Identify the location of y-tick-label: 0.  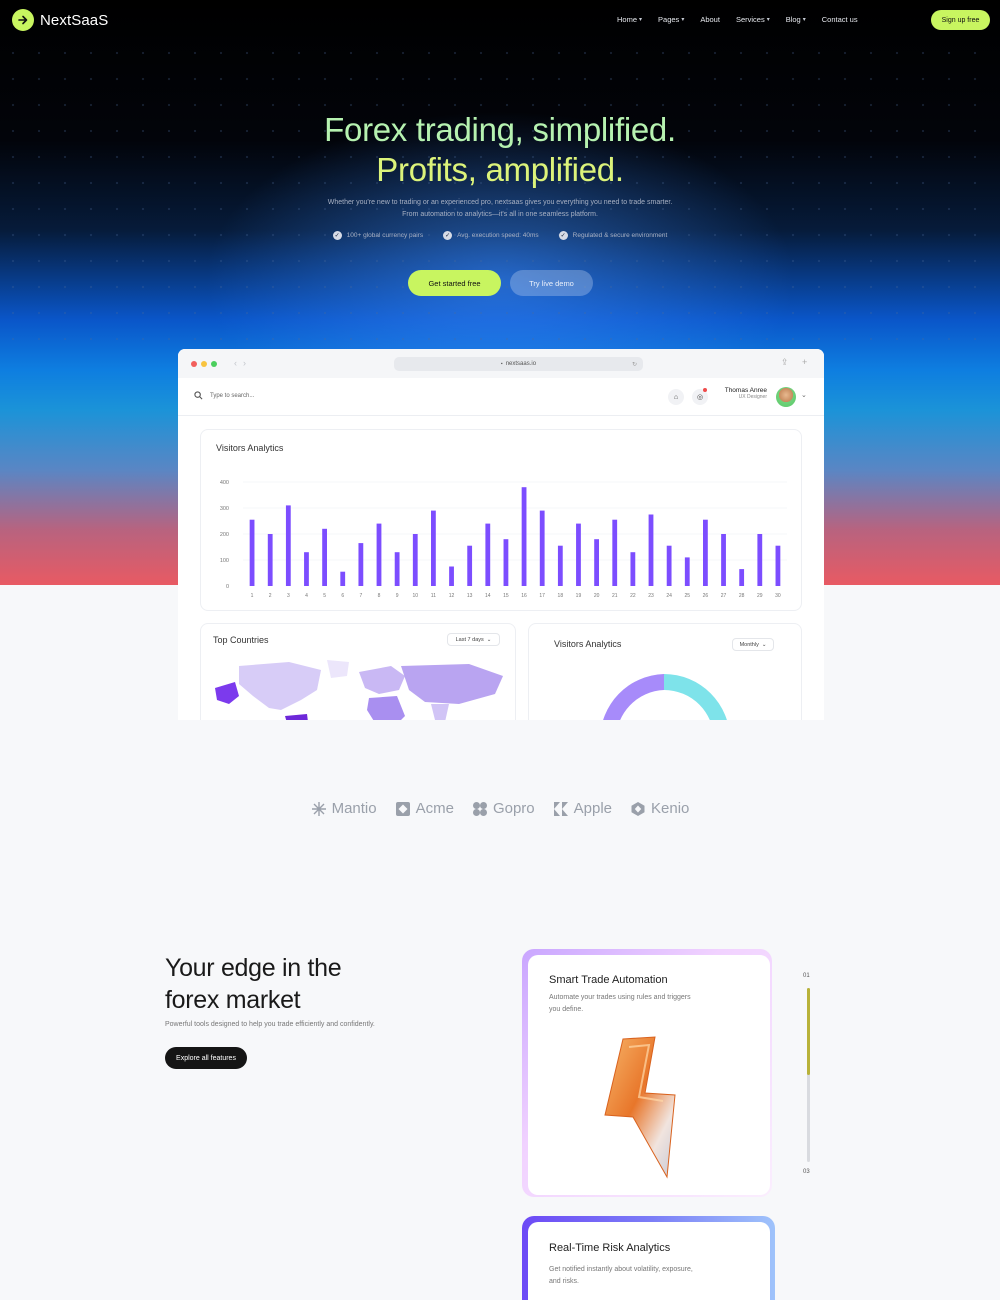
(227, 587).